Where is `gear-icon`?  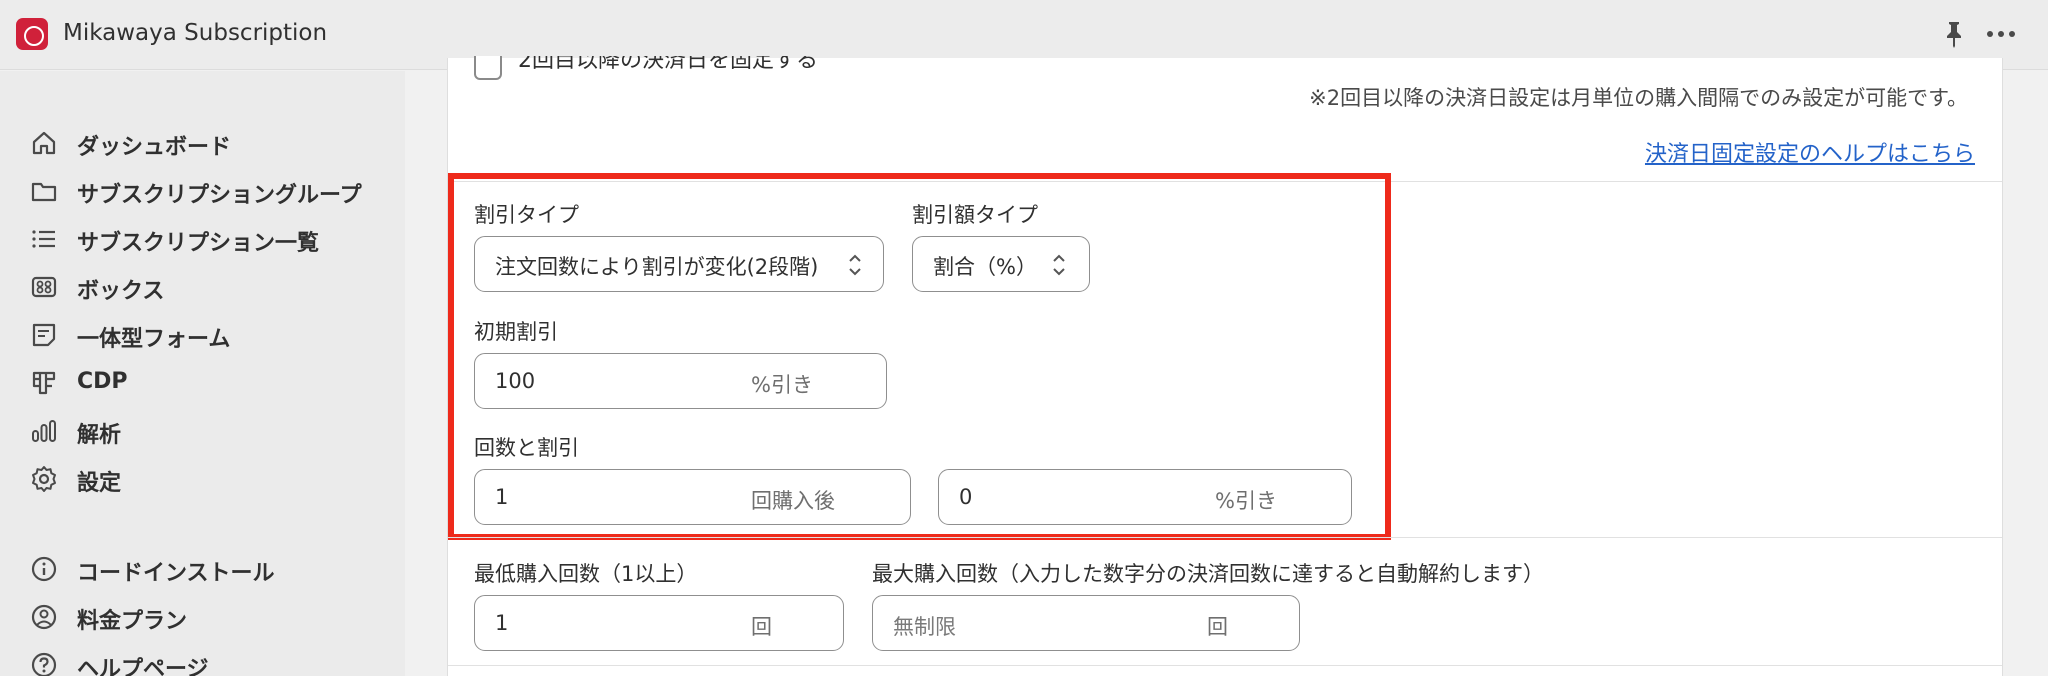 gear-icon is located at coordinates (44, 479).